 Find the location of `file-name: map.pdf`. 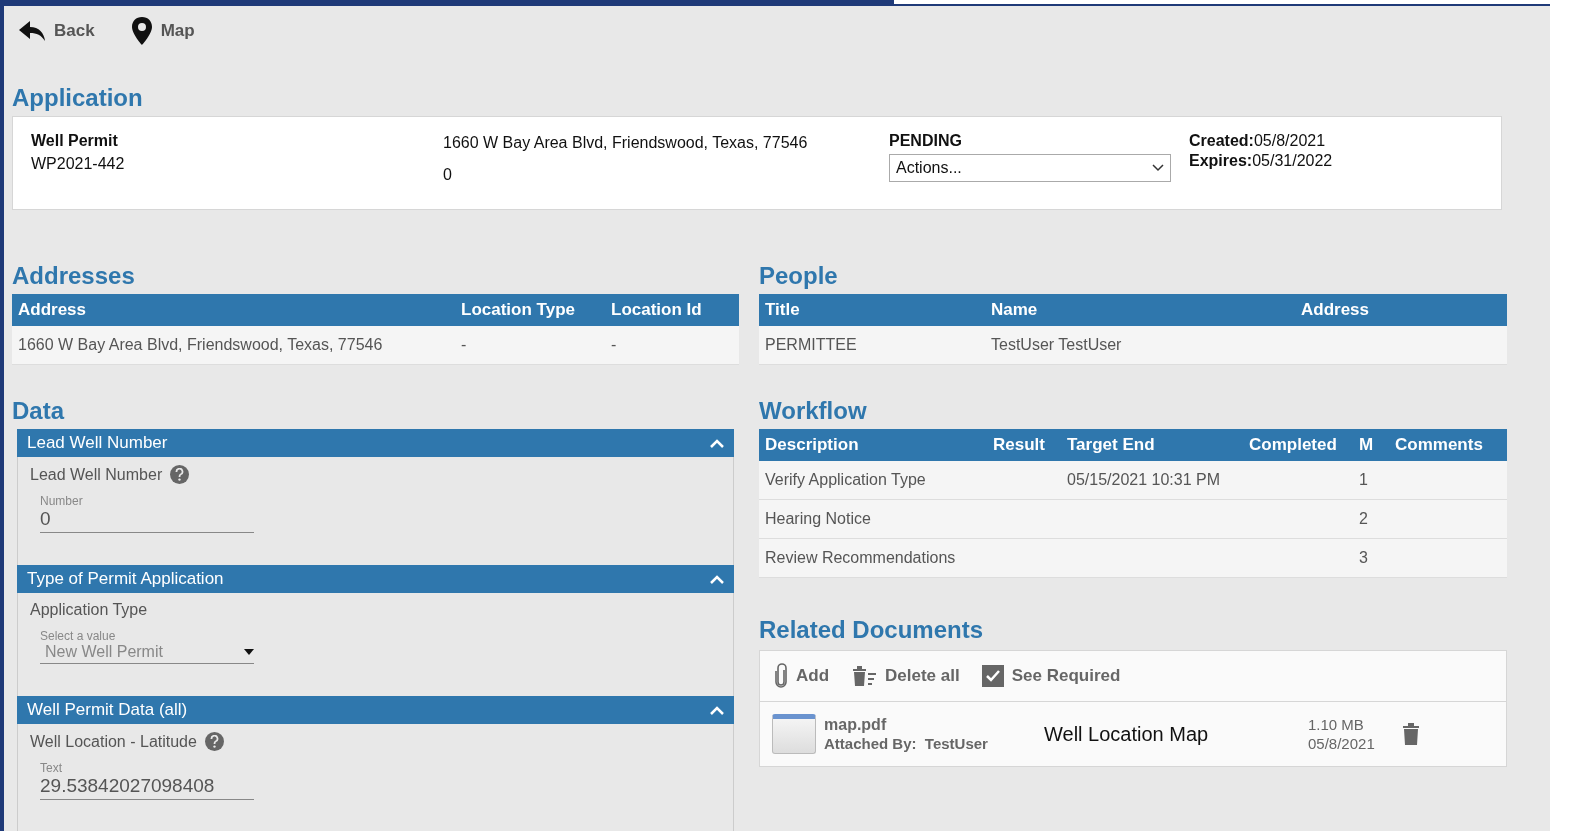

file-name: map.pdf is located at coordinates (934, 724).